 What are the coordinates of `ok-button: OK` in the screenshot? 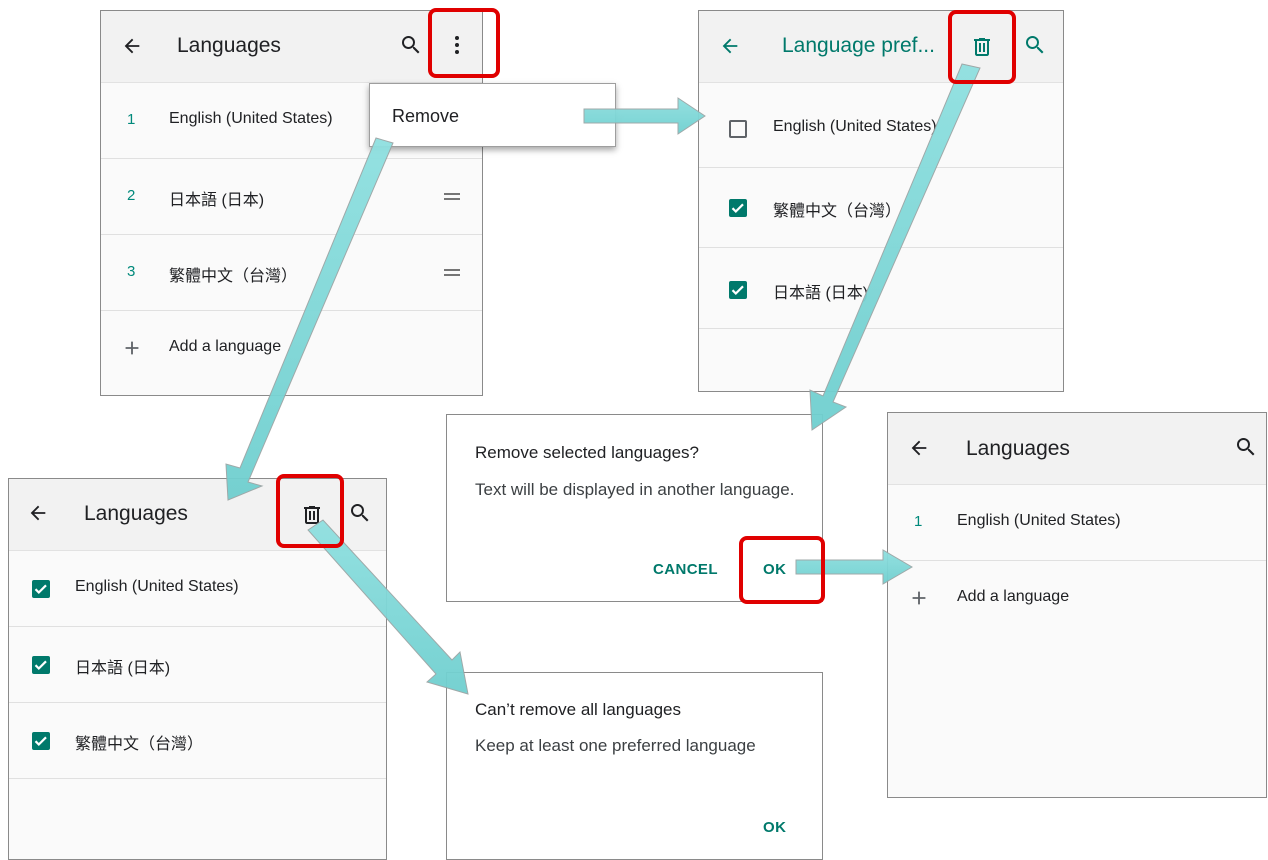 It's located at (774, 827).